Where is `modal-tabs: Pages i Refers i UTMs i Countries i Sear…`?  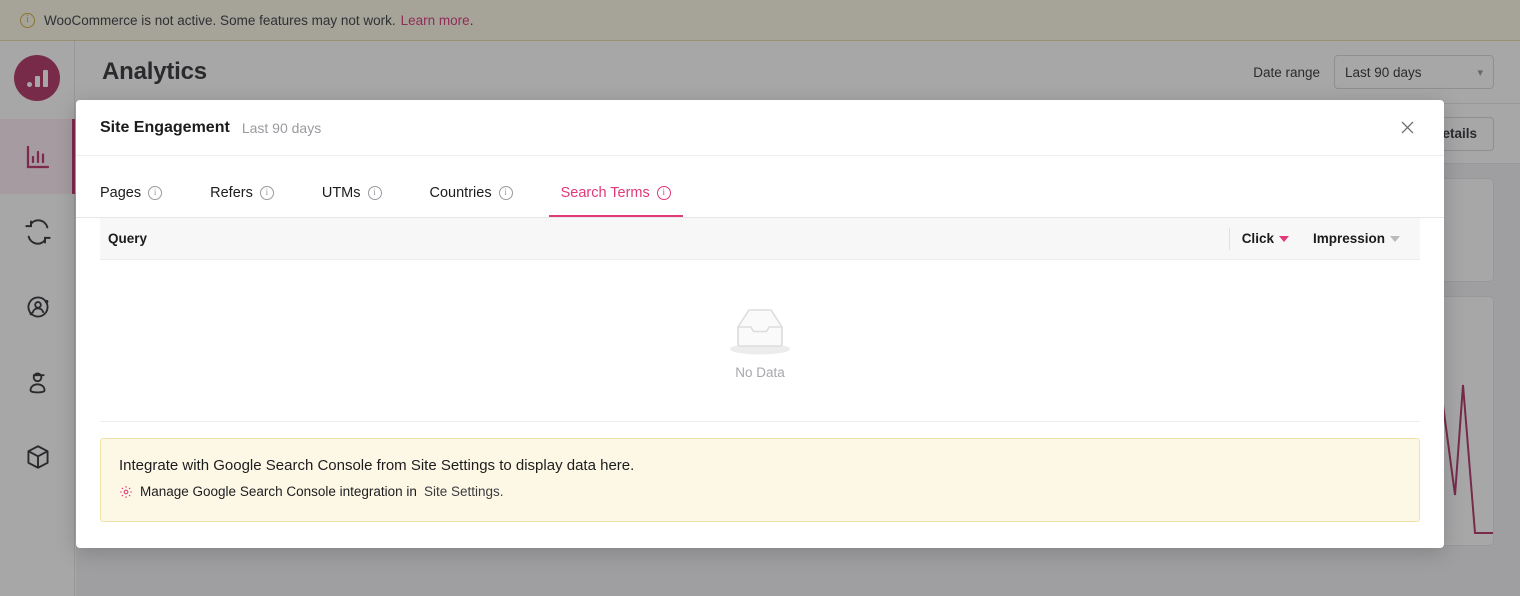
modal-tabs: Pages i Refers i UTMs i Countries i Sear… is located at coordinates (760, 187).